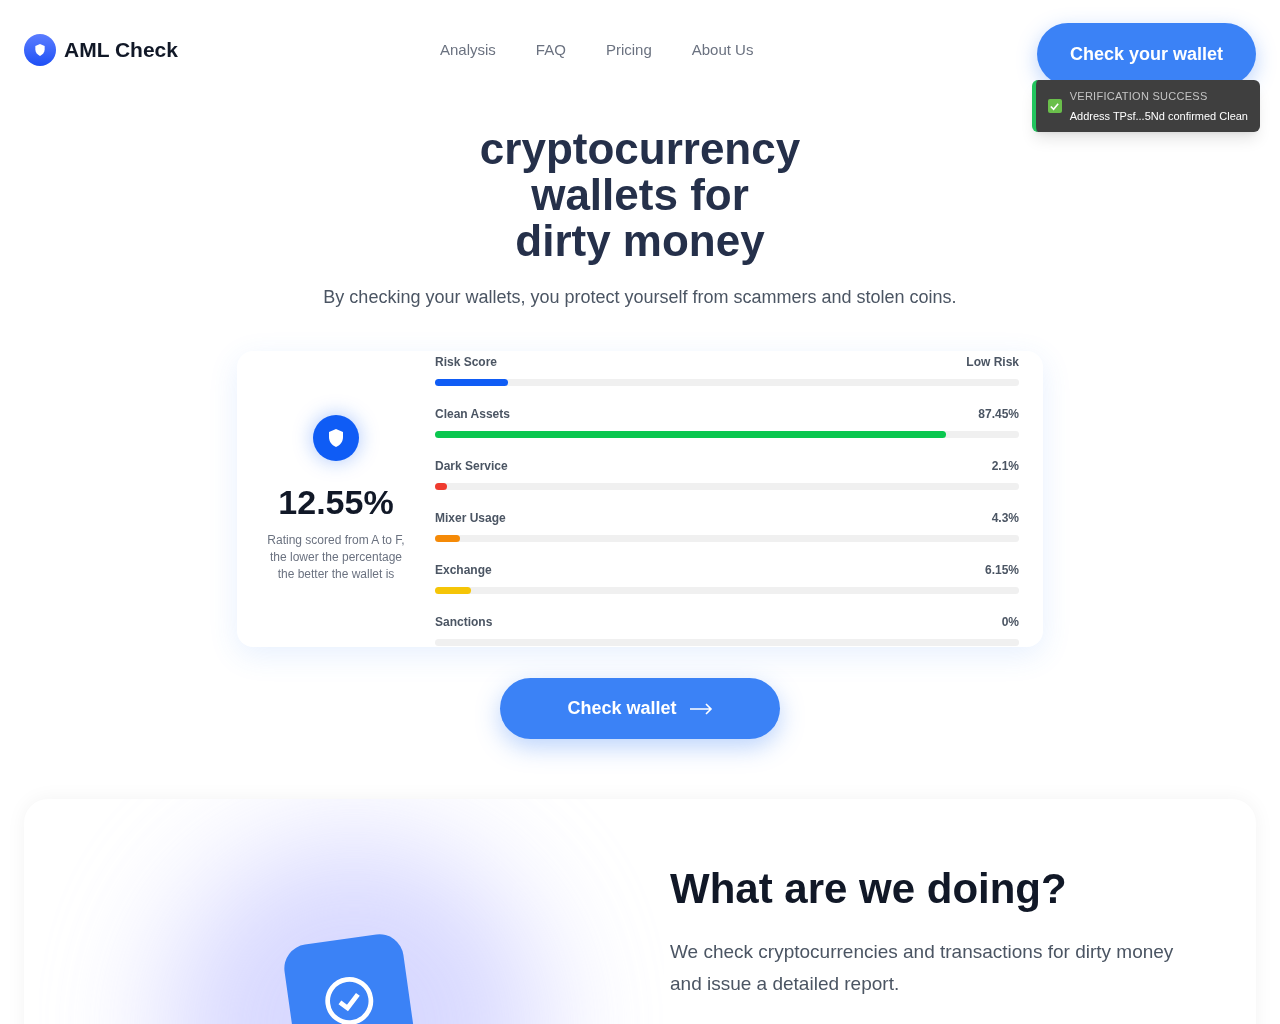 This screenshot has width=1280, height=1024. Describe the element at coordinates (1158, 116) in the screenshot. I see `toast-message: Address TPsf...5Nd confirmed Clean` at that location.